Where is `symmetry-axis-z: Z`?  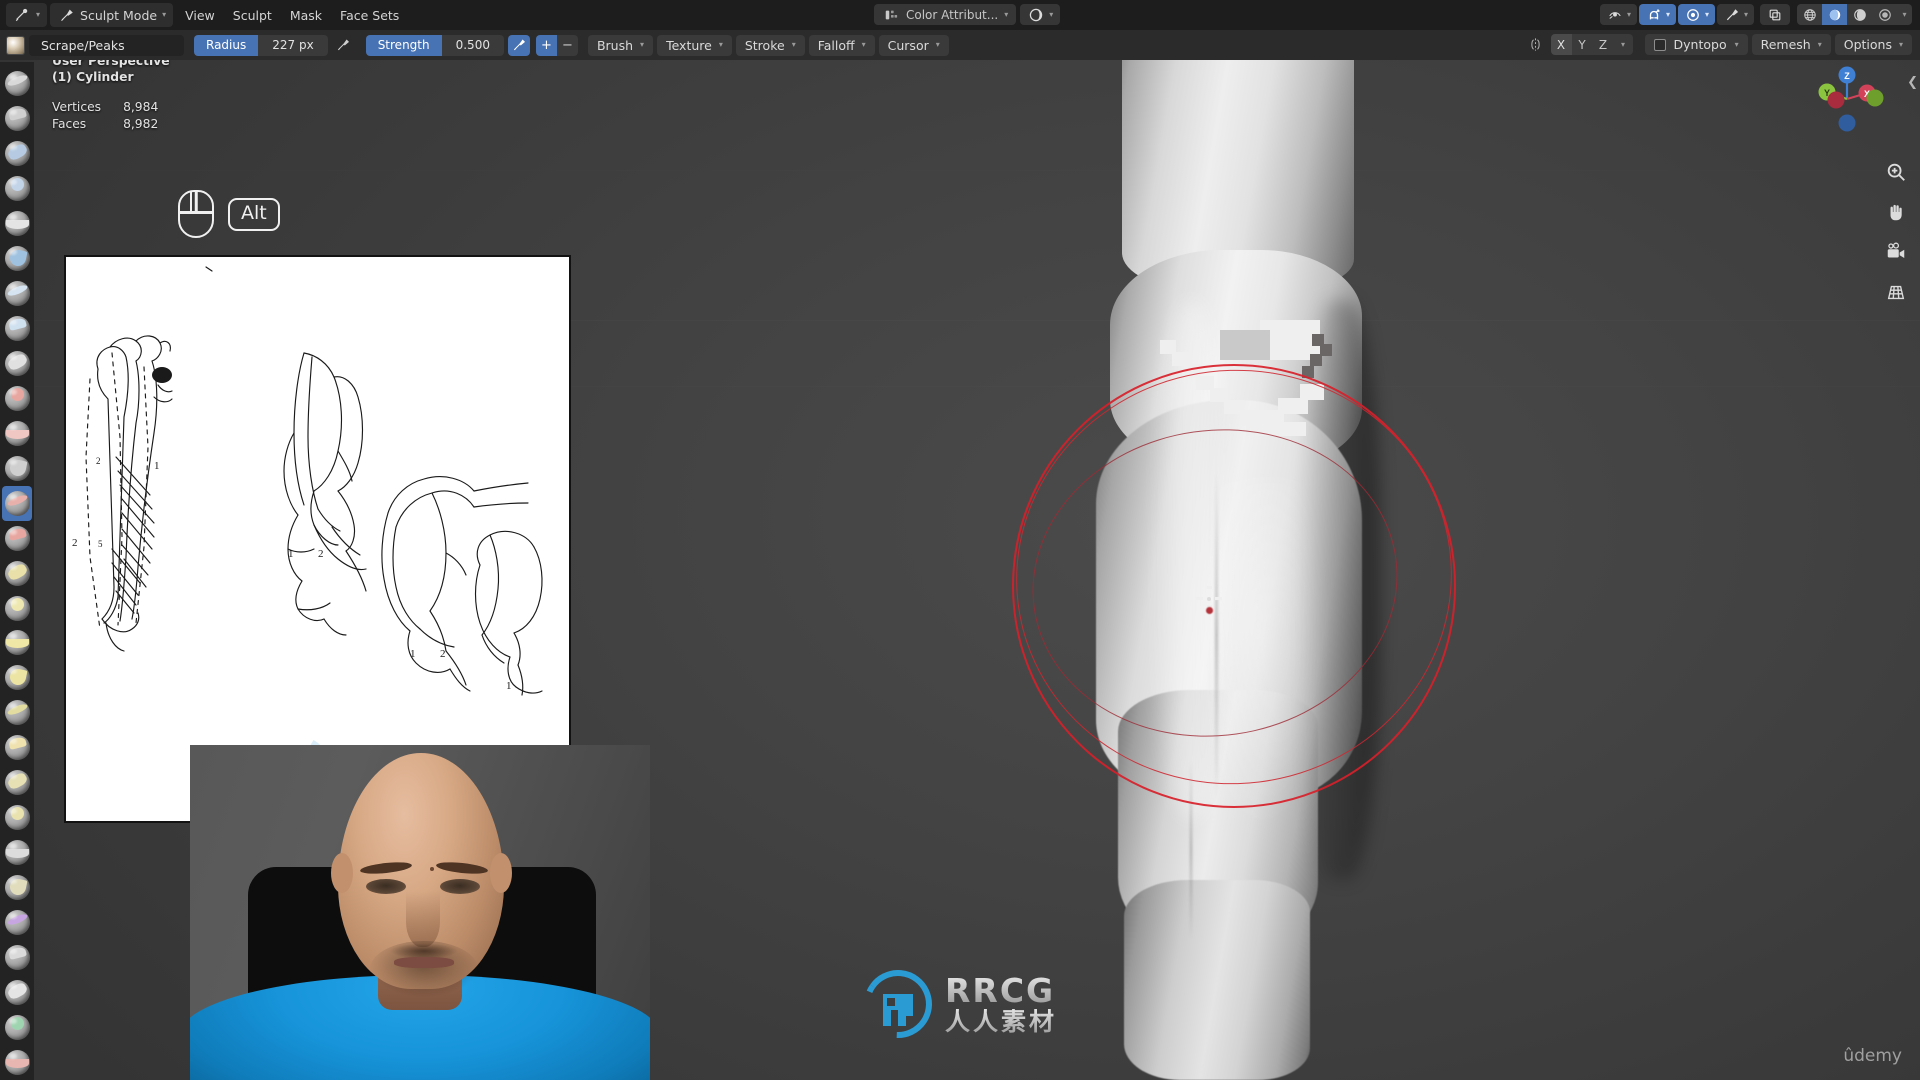
symmetry-axis-z: Z is located at coordinates (1603, 44).